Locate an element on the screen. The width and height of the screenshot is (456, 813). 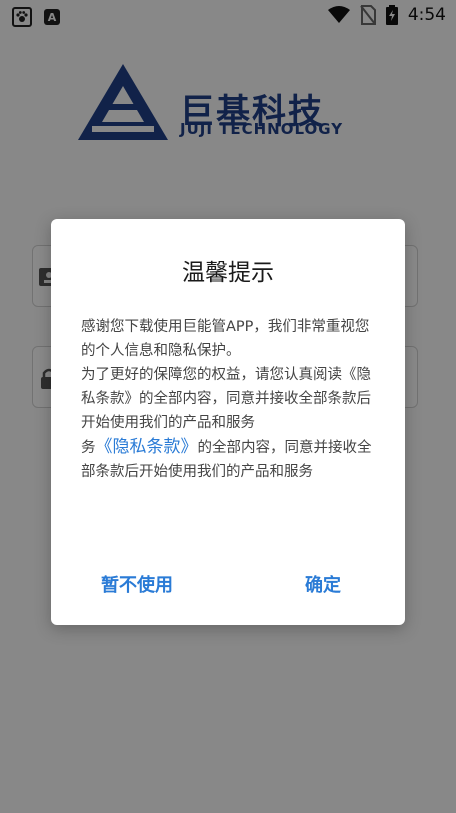
dialog-paragraph-1: 感谢您下载使用巨能管APP，我们非常重视您的个人信息和隐私保护。 is located at coordinates (225, 339).